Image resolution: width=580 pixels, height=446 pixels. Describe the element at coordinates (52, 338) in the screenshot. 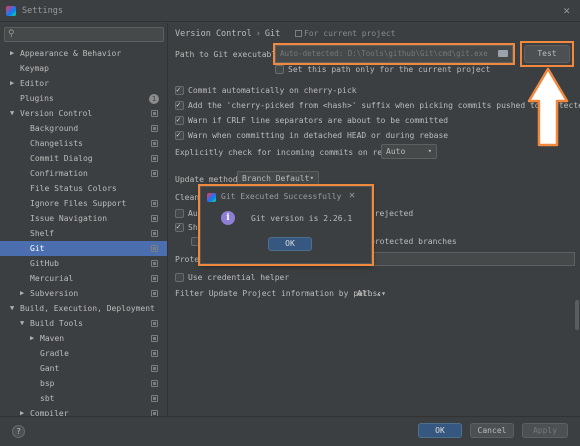

I see `sidebar-item-label: Maven` at that location.